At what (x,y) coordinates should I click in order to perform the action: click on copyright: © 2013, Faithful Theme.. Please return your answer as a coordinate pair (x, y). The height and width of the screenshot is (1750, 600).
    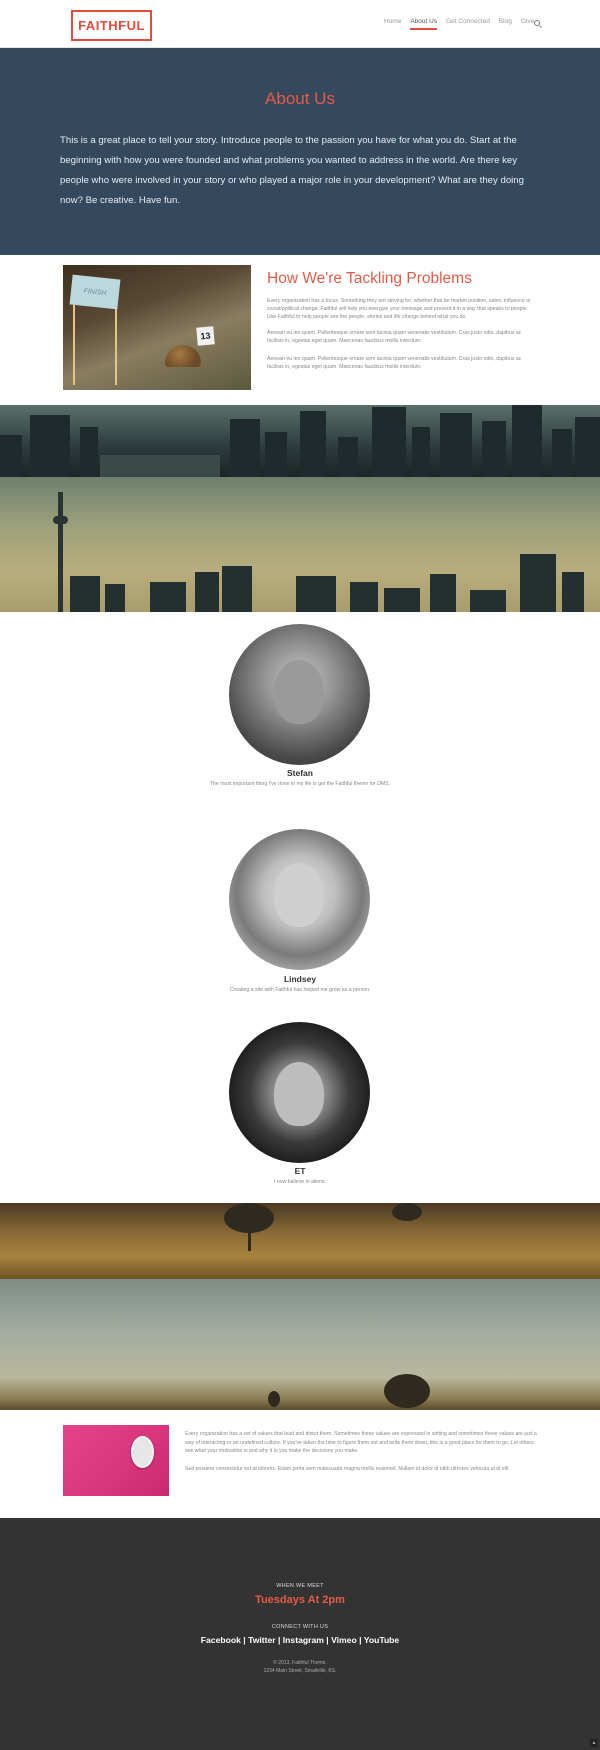
    Looking at the image, I should click on (300, 1663).